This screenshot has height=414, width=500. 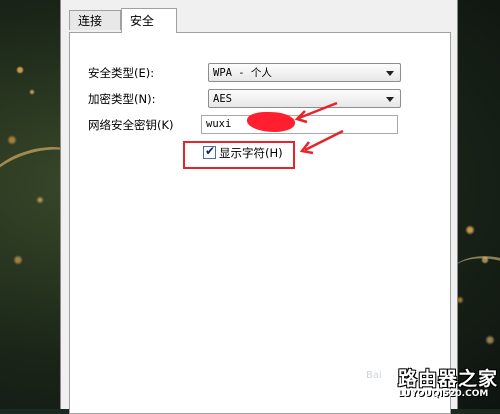 What do you see at coordinates (271, 122) in the screenshot?
I see `redaction-mark` at bounding box center [271, 122].